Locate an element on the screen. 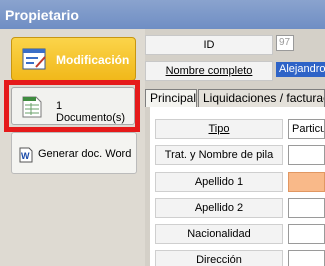 The image size is (325, 266). trat-nombre-label: Trat. y Nombre de pila is located at coordinates (219, 155).